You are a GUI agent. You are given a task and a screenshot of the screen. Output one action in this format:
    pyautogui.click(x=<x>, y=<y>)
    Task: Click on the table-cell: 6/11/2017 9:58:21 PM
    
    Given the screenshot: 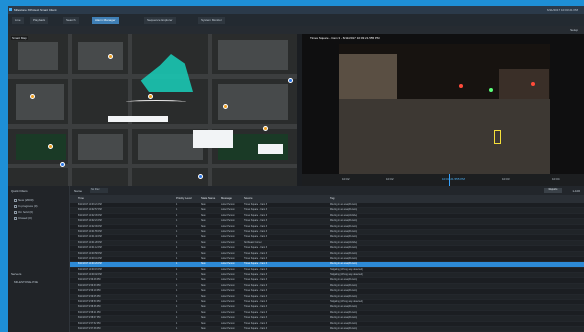 What is the action you would take?
    pyautogui.click(x=89, y=312)
    